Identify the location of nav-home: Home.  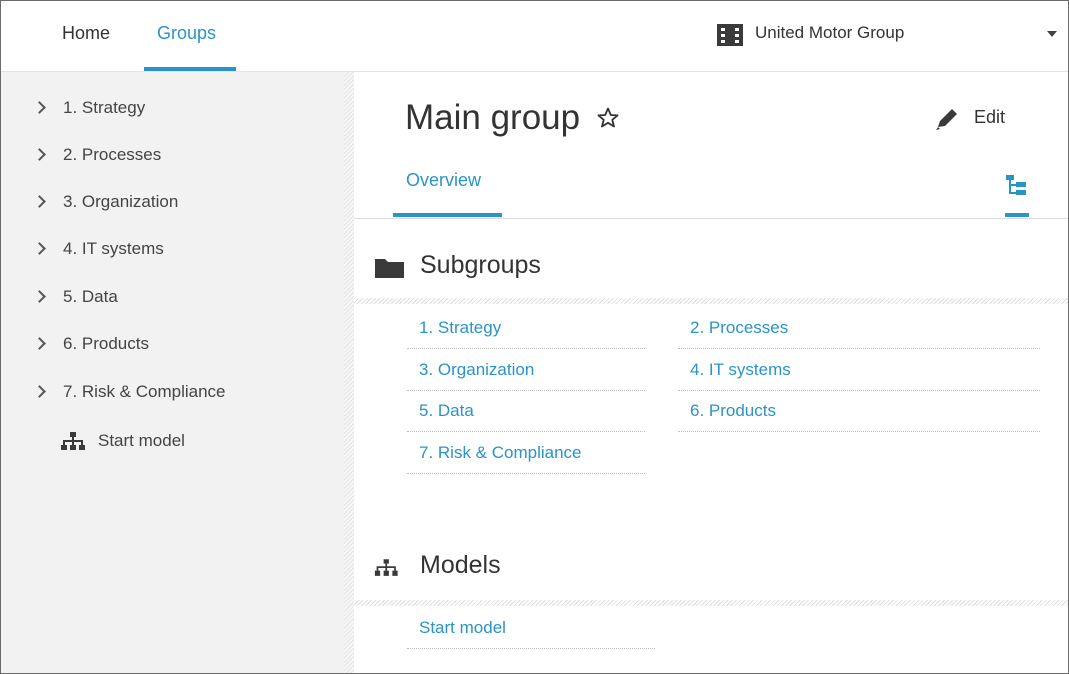
(86, 33).